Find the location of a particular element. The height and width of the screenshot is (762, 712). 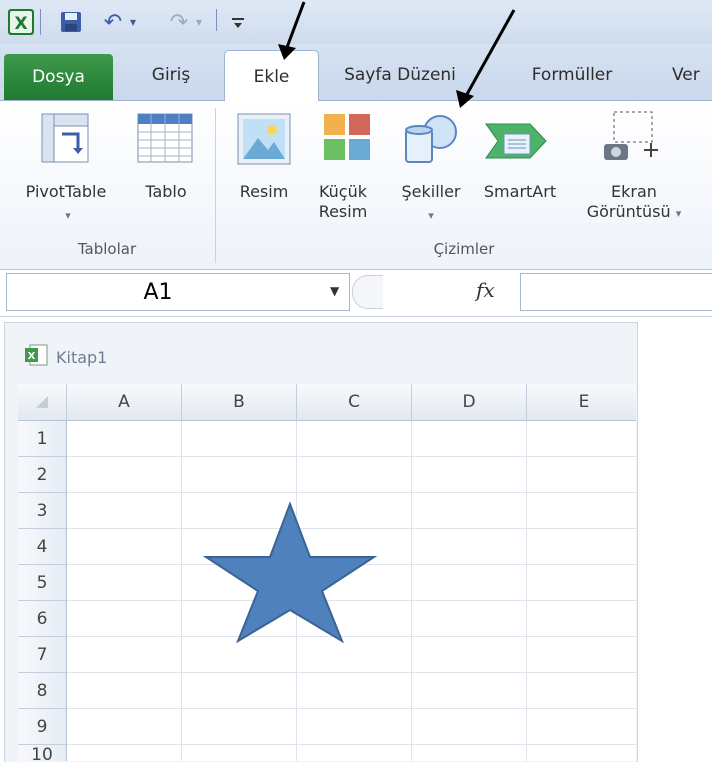

row-header: 8 is located at coordinates (42, 691).